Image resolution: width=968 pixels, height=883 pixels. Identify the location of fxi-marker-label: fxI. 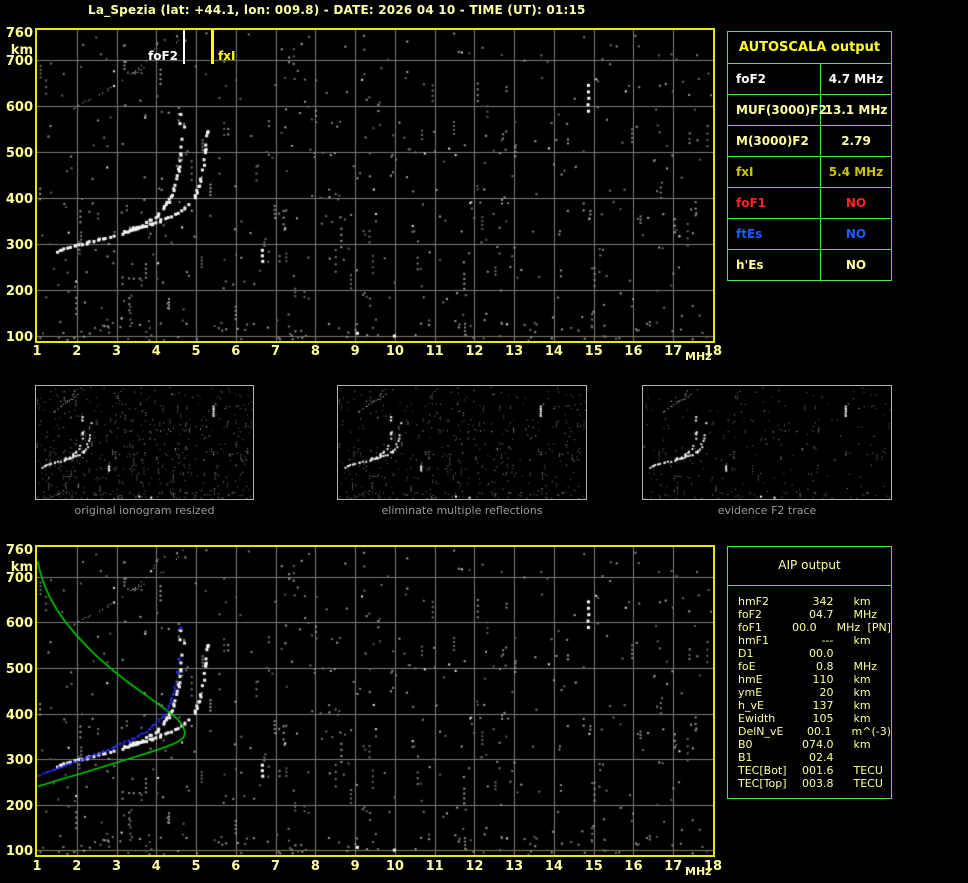
(227, 56).